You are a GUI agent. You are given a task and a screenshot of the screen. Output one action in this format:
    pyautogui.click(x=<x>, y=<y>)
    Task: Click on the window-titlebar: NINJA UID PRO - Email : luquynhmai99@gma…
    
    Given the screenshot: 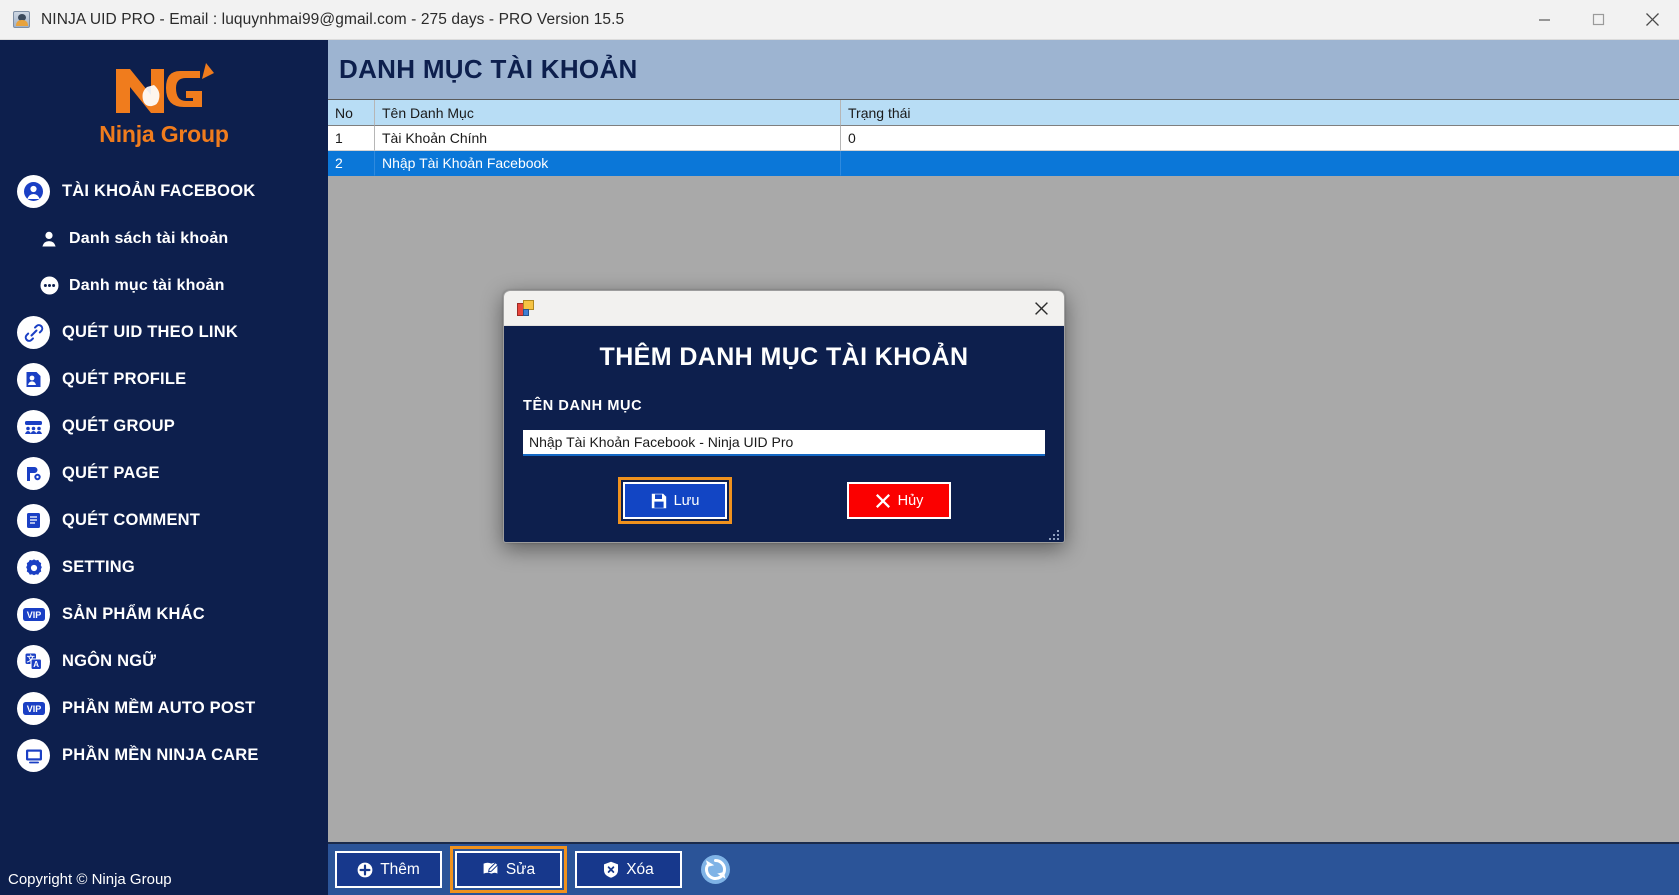 What is the action you would take?
    pyautogui.click(x=839, y=20)
    